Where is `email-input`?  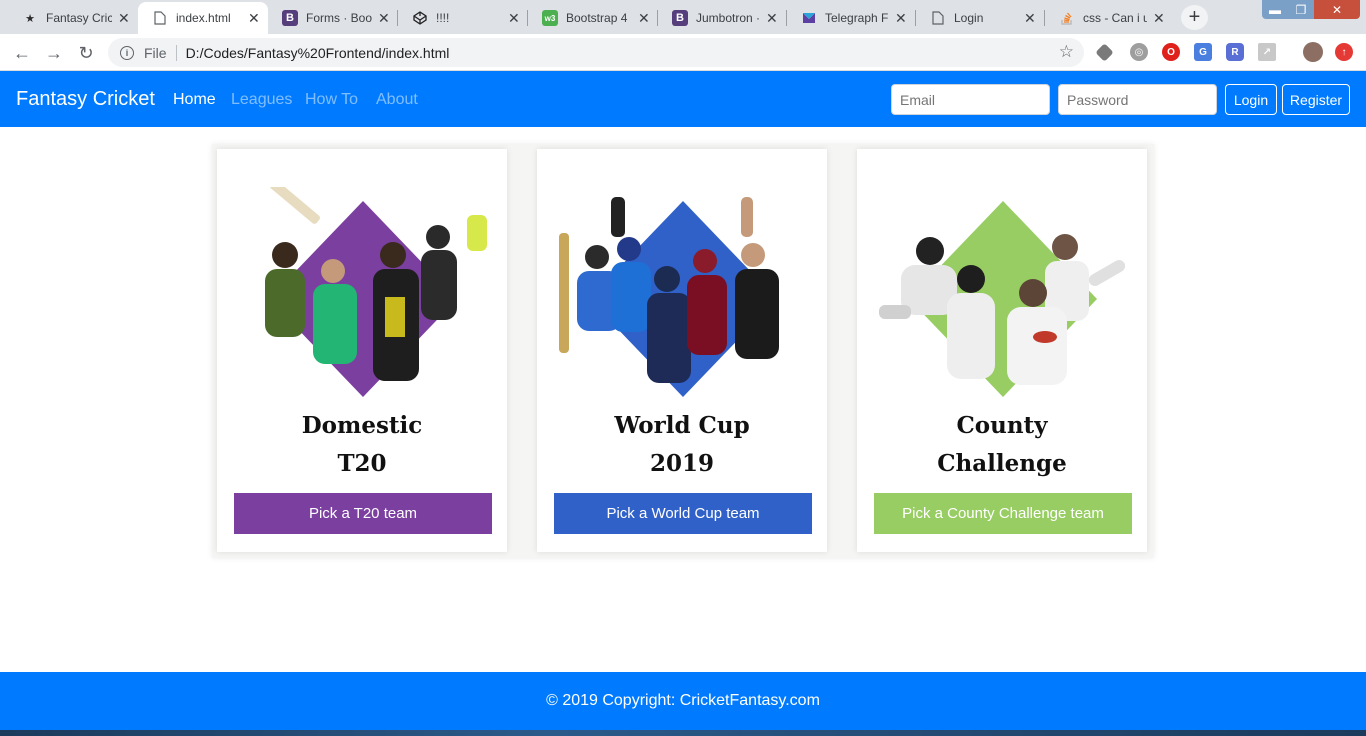 email-input is located at coordinates (970, 99).